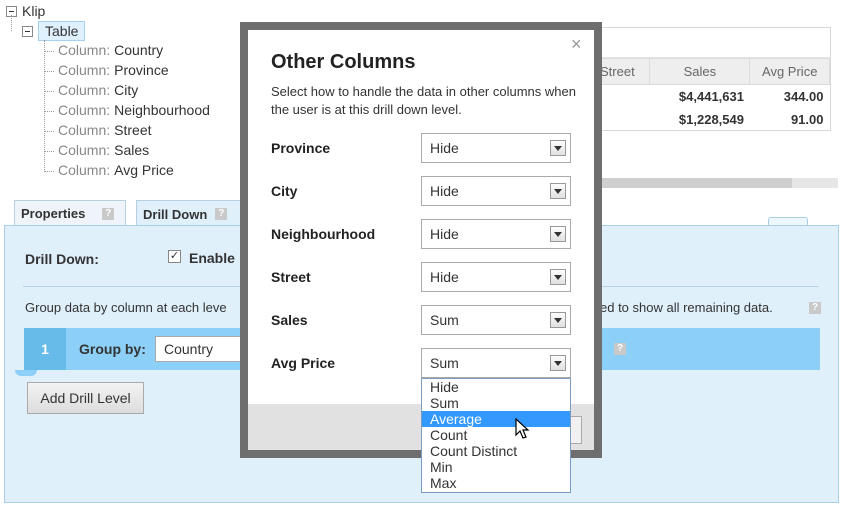 This screenshot has width=849, height=507. Describe the element at coordinates (284, 191) in the screenshot. I see `column-row-label: City` at that location.